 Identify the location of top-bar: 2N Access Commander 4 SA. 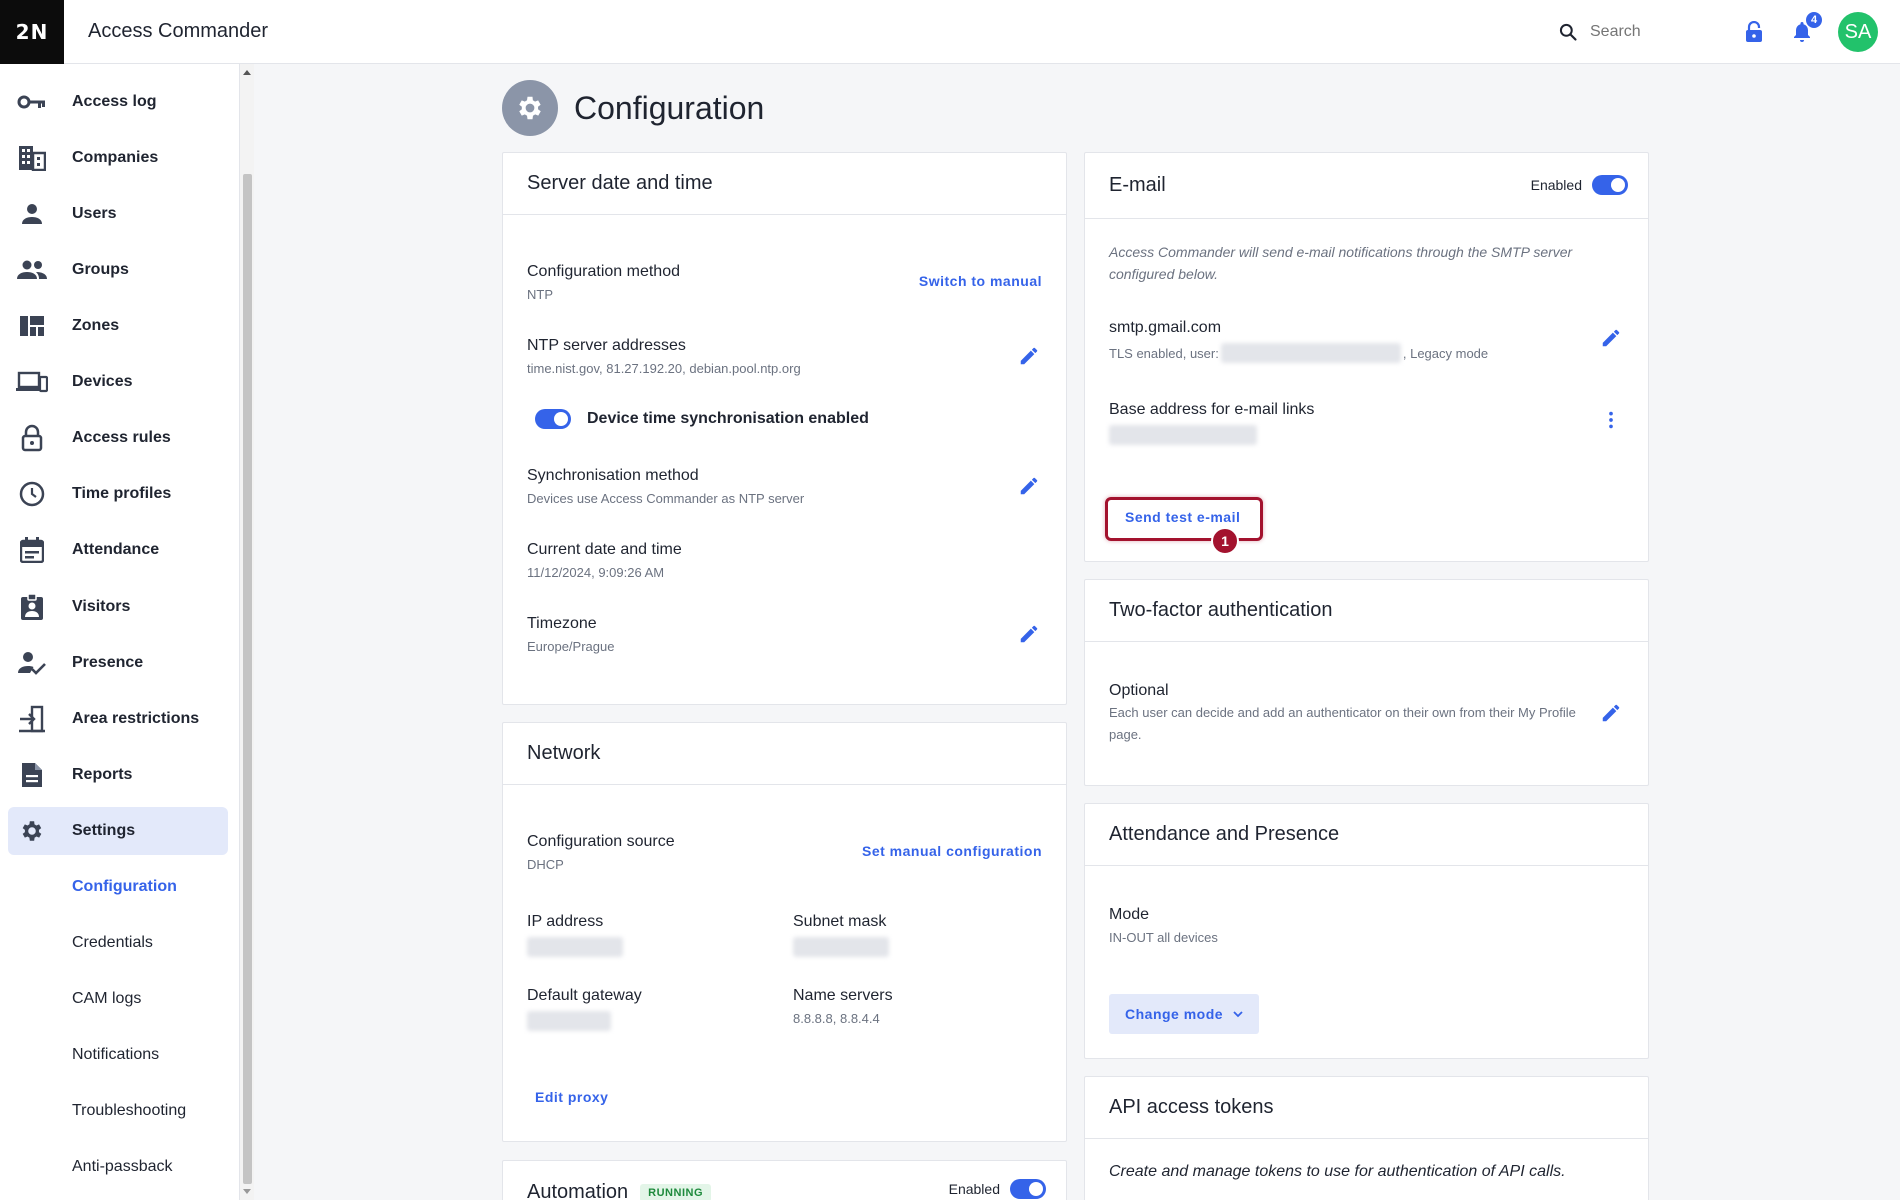
(950, 32).